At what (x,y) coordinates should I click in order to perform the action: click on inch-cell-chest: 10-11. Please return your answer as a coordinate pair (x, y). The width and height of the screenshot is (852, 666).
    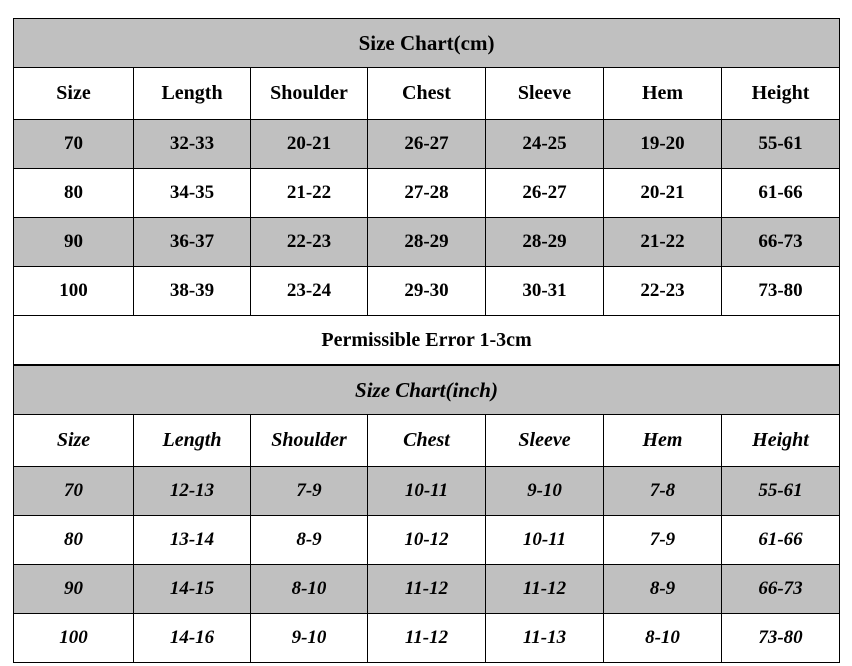
    Looking at the image, I should click on (426, 491).